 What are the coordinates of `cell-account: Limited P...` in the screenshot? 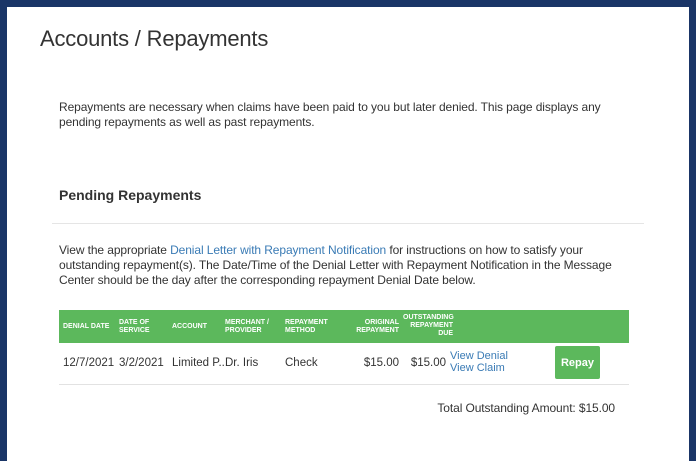 It's located at (200, 363).